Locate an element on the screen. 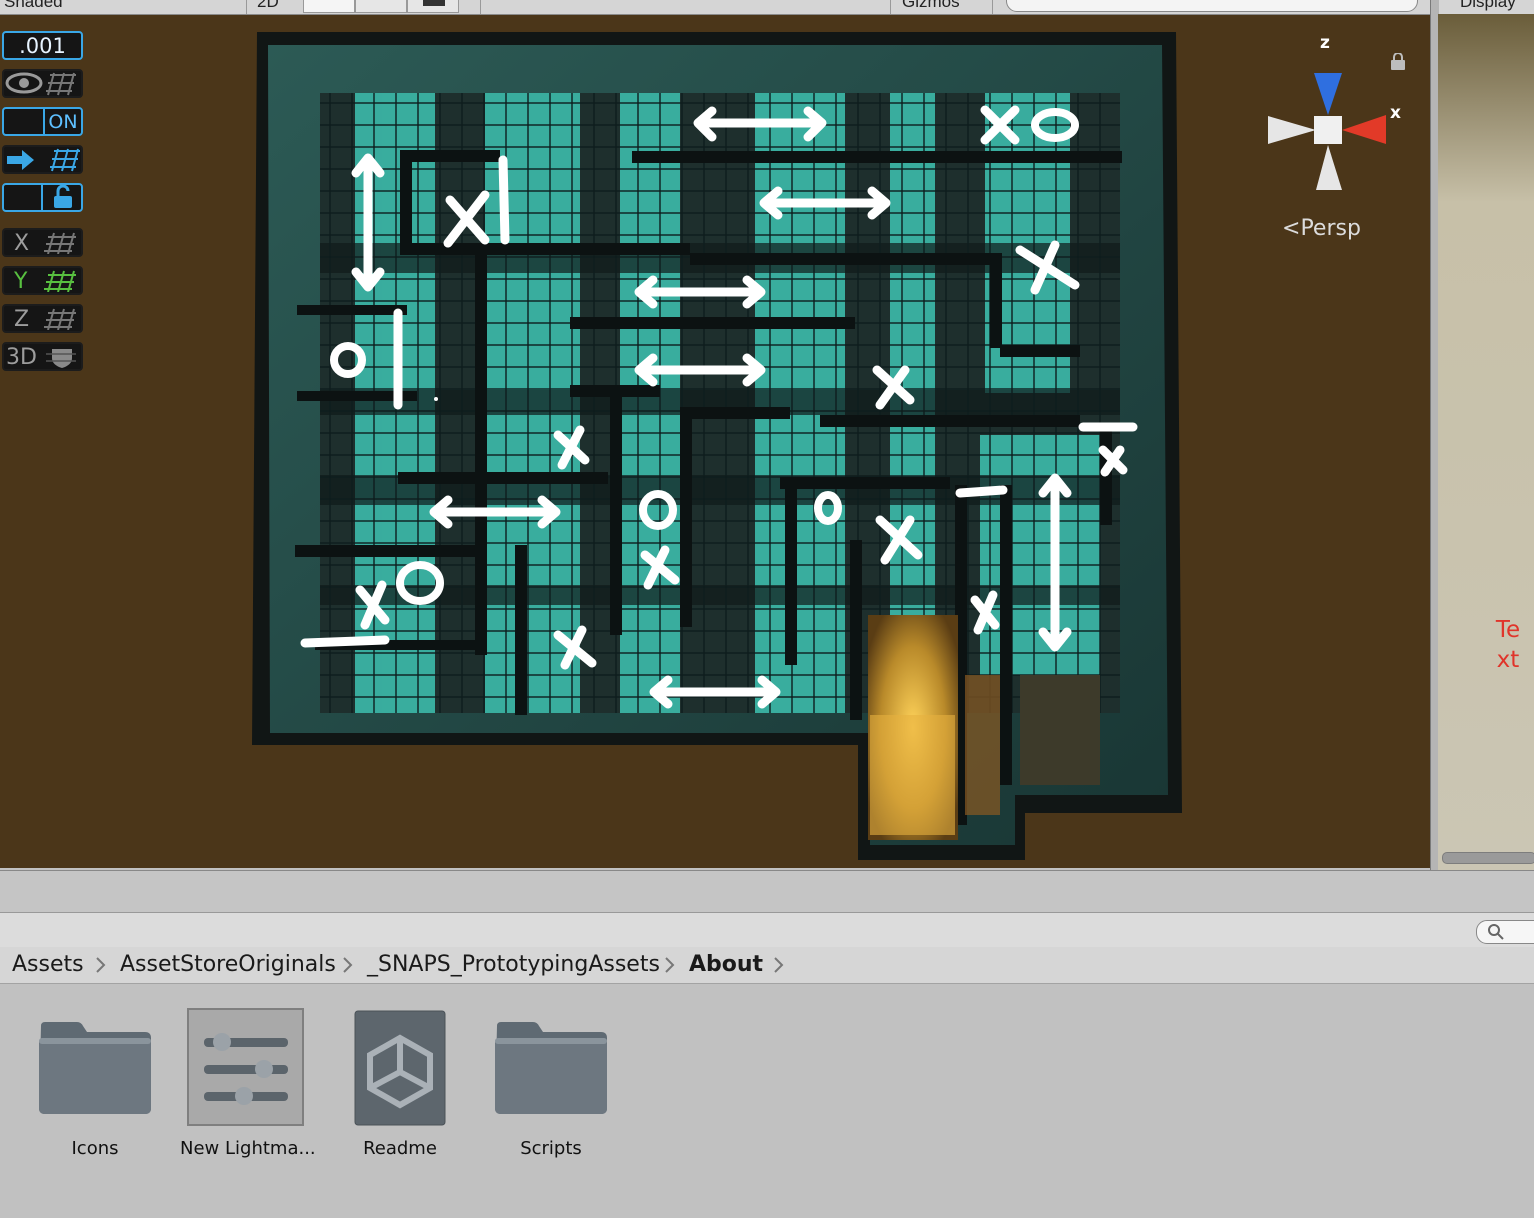  horizontal-scrollbar is located at coordinates (1488, 858).